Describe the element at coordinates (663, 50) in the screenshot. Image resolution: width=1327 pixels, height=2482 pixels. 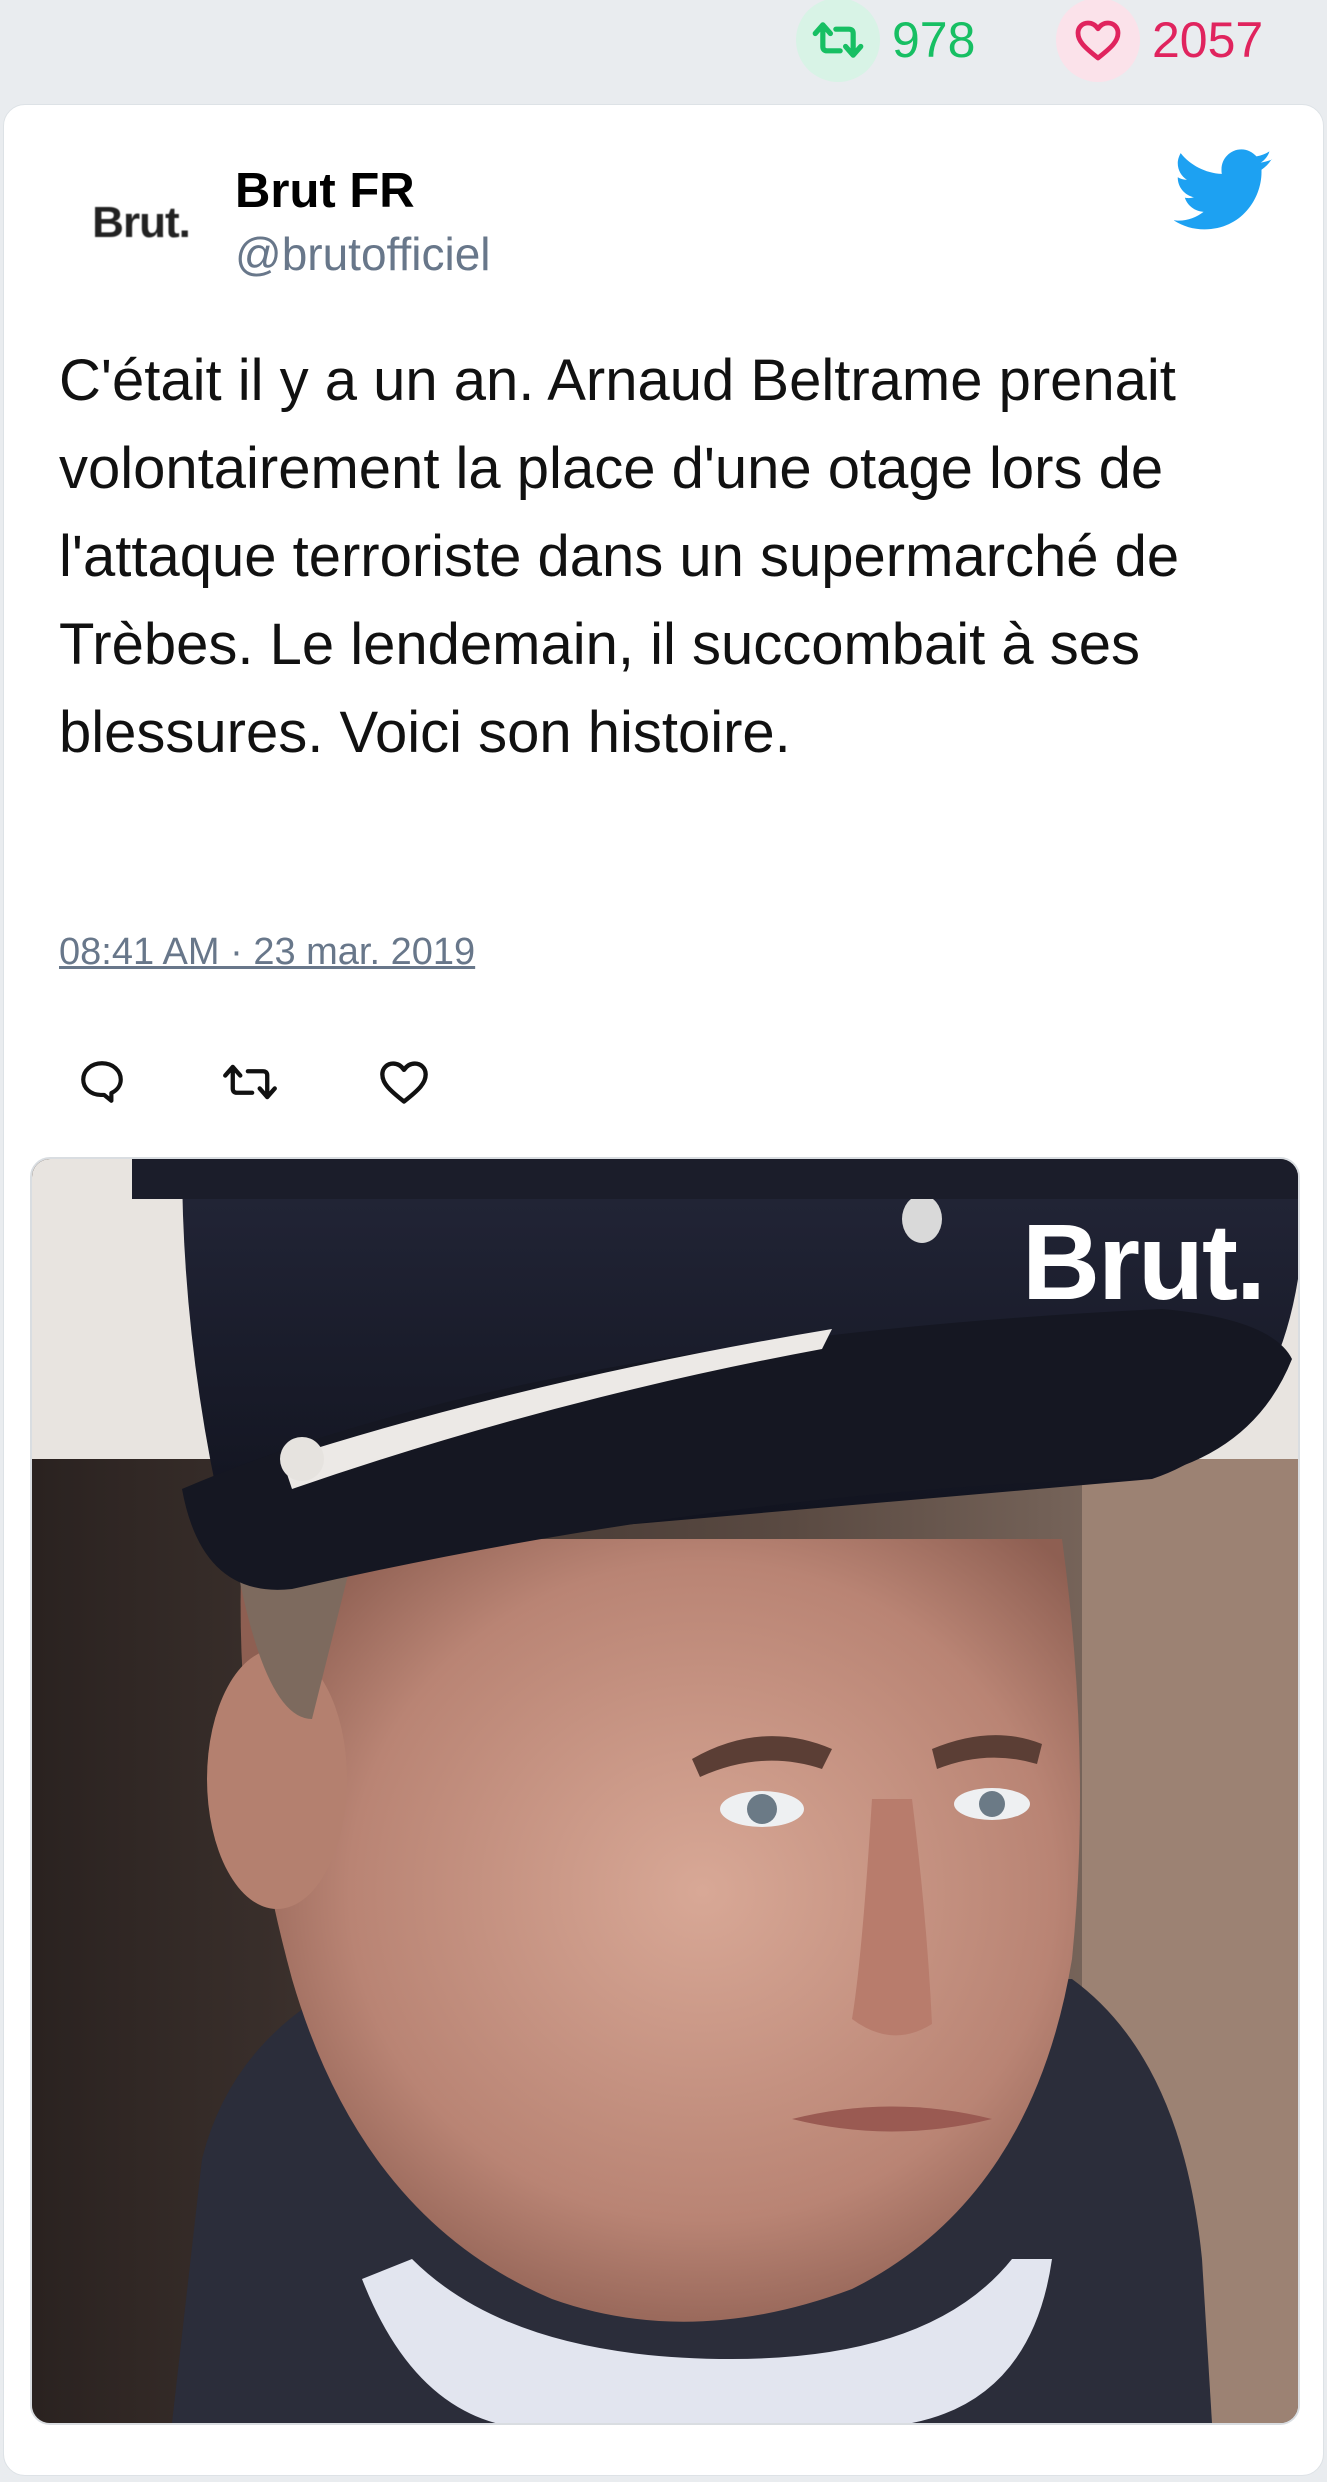
I see `engagement-stats: 978 2057` at that location.